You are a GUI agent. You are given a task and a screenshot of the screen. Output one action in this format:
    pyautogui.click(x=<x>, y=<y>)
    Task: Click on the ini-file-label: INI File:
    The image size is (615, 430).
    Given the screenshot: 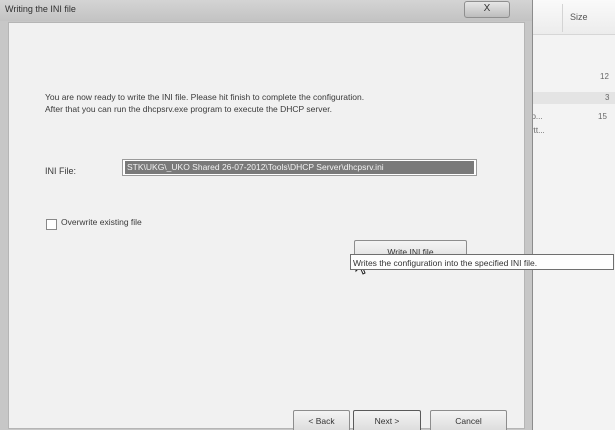 What is the action you would take?
    pyautogui.click(x=61, y=171)
    